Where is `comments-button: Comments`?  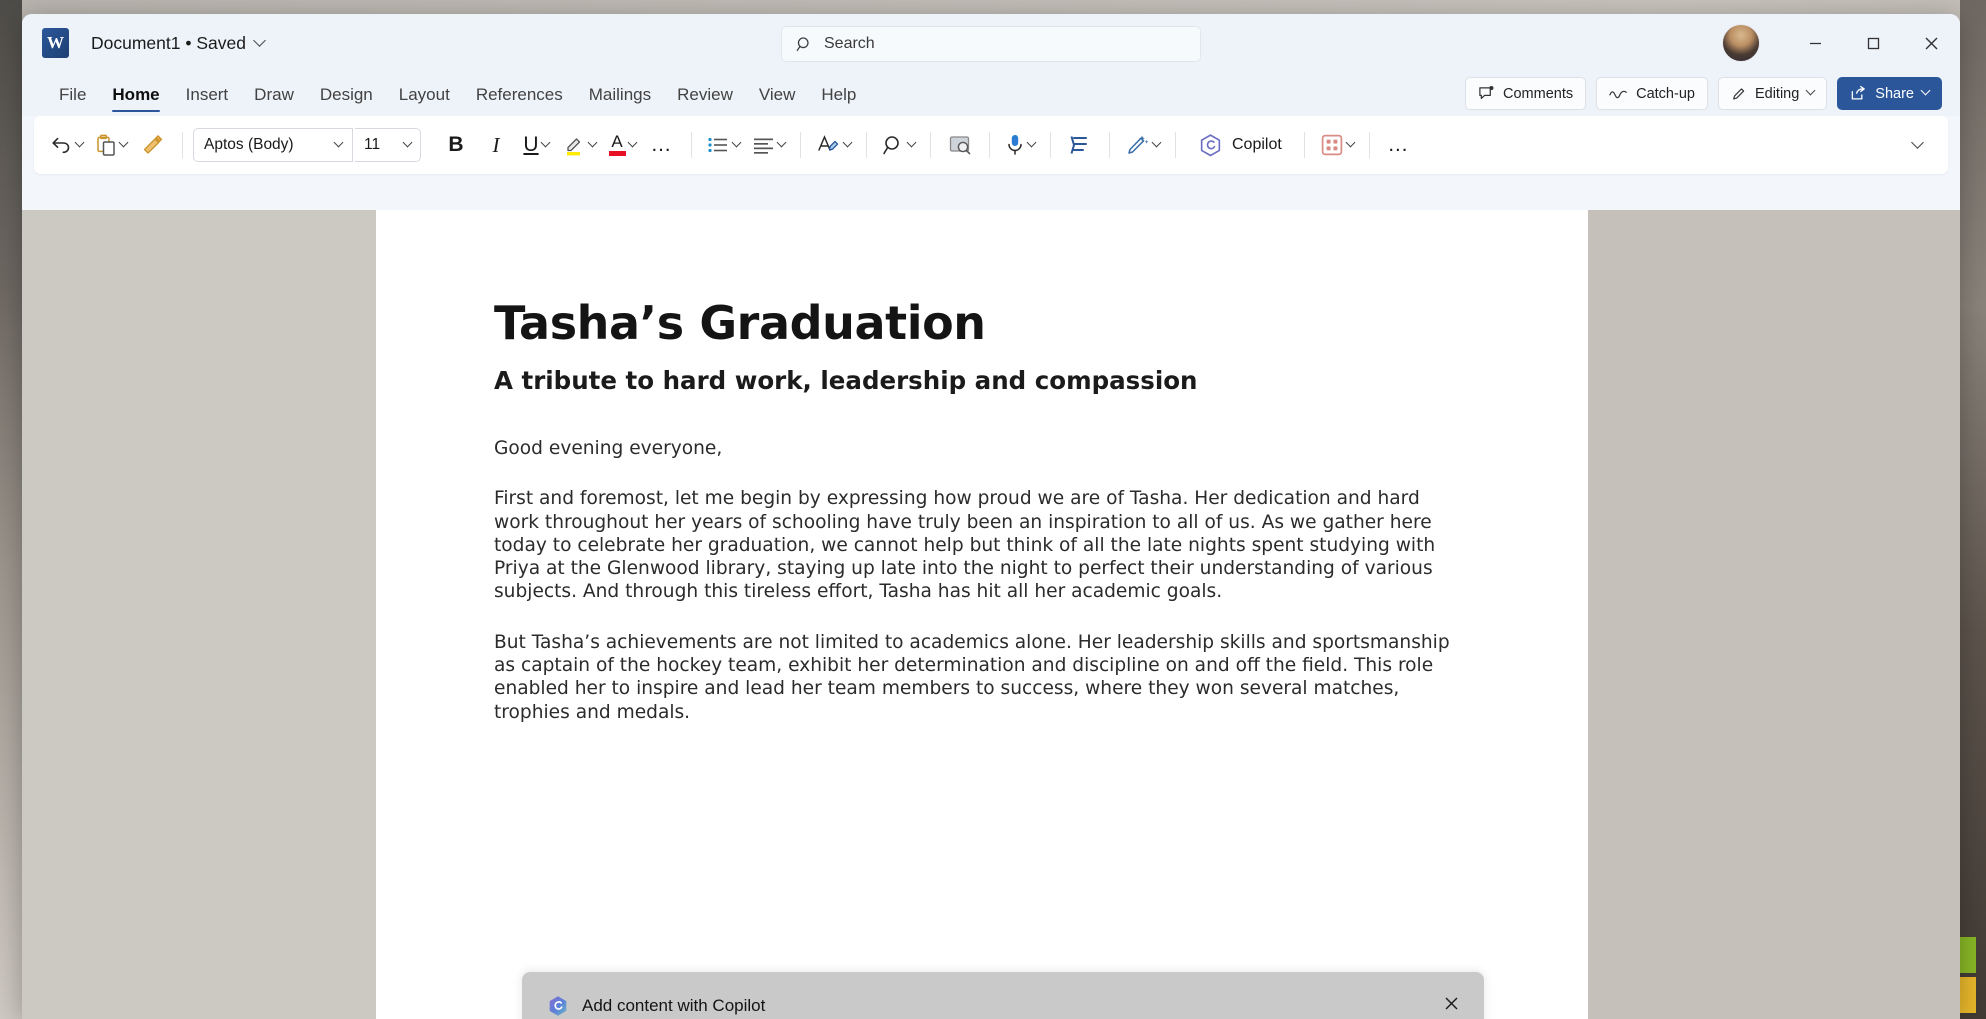
comments-button: Comments is located at coordinates (1526, 93).